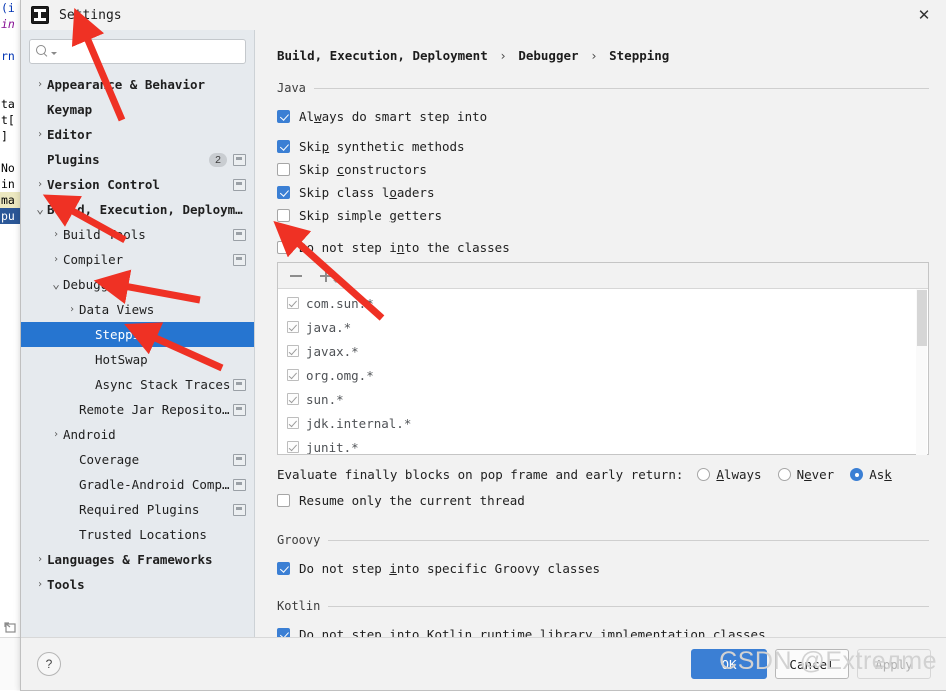 The image size is (946, 691). Describe the element at coordinates (784, 474) in the screenshot. I see `radio-button-never` at that location.